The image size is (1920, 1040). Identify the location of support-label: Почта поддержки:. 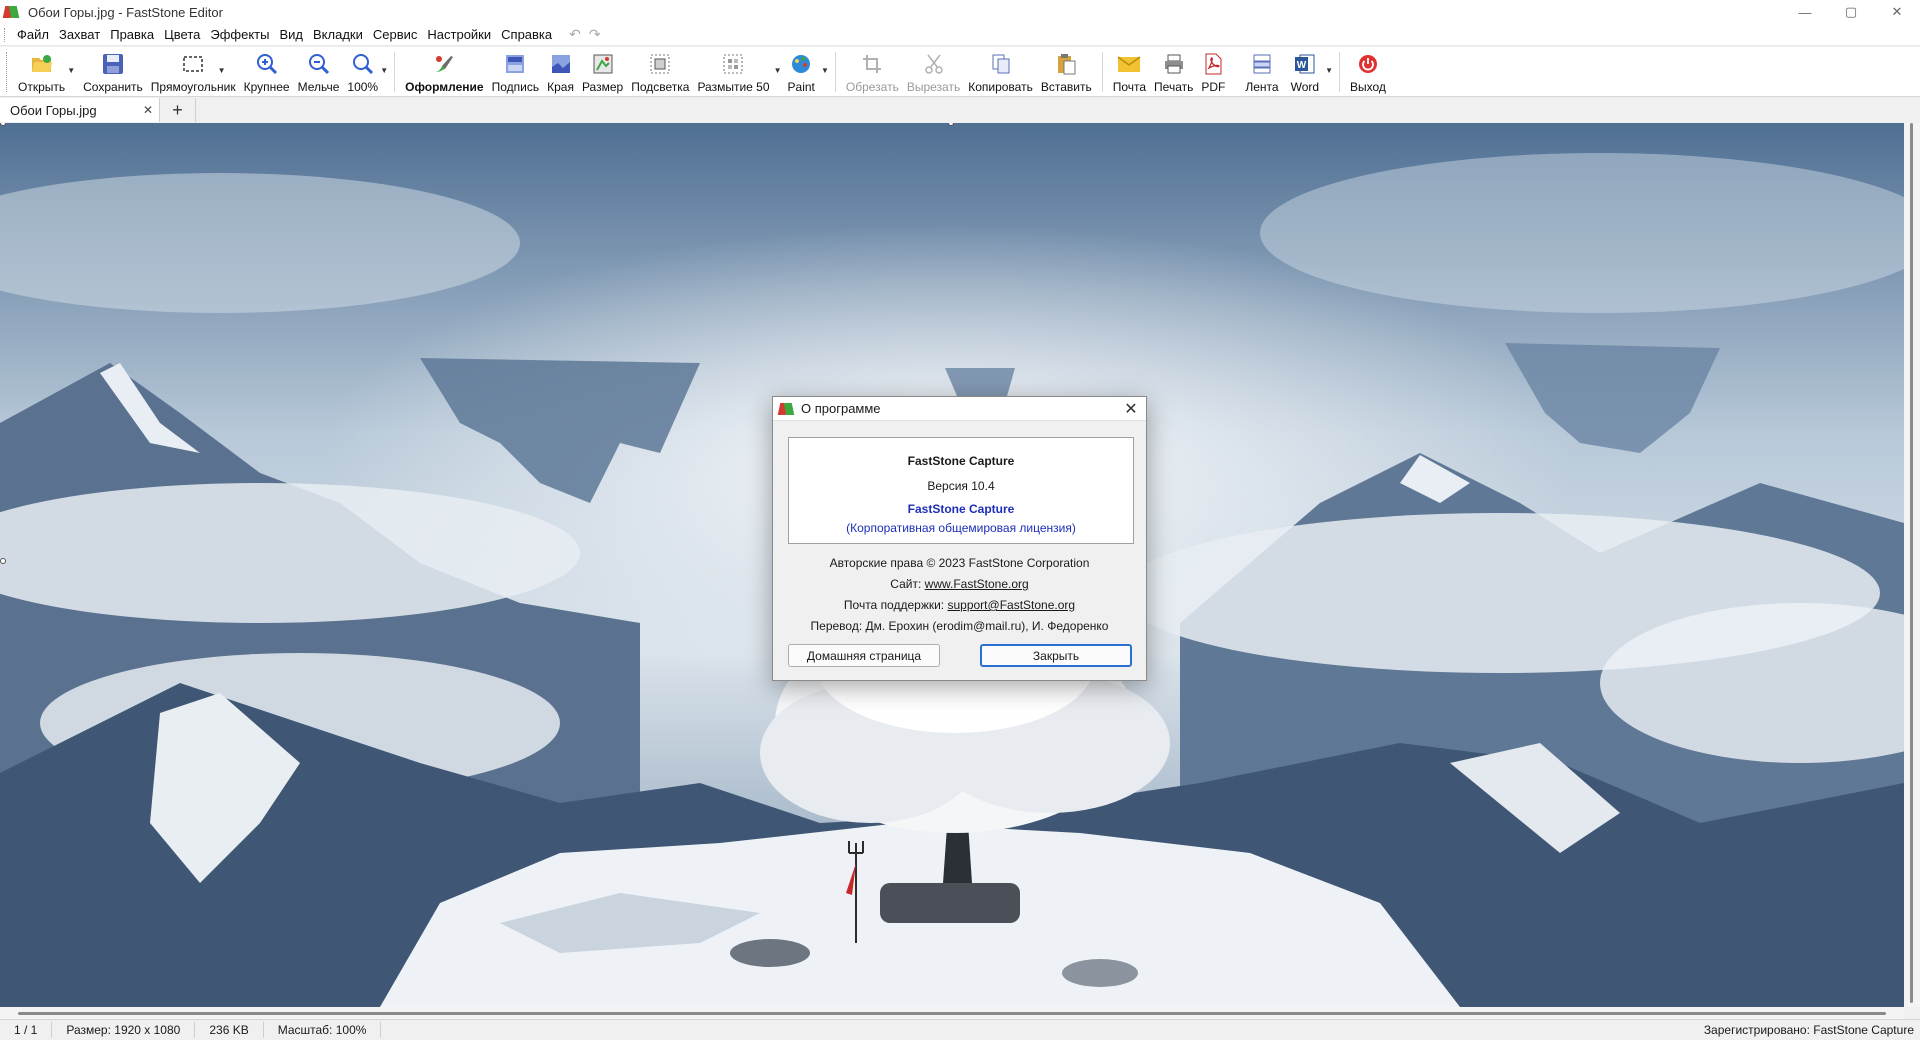
(894, 605).